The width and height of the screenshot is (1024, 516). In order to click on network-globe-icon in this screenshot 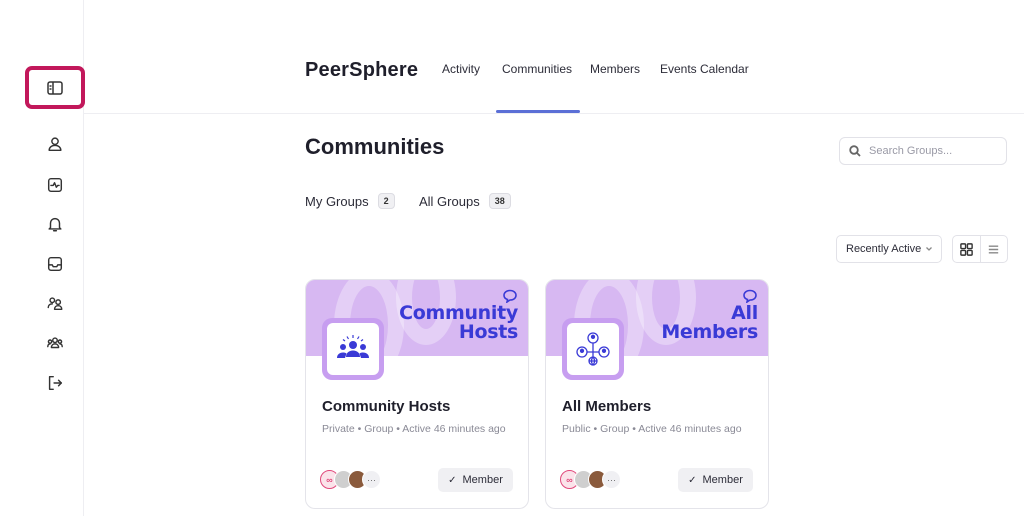, I will do `click(593, 349)`.